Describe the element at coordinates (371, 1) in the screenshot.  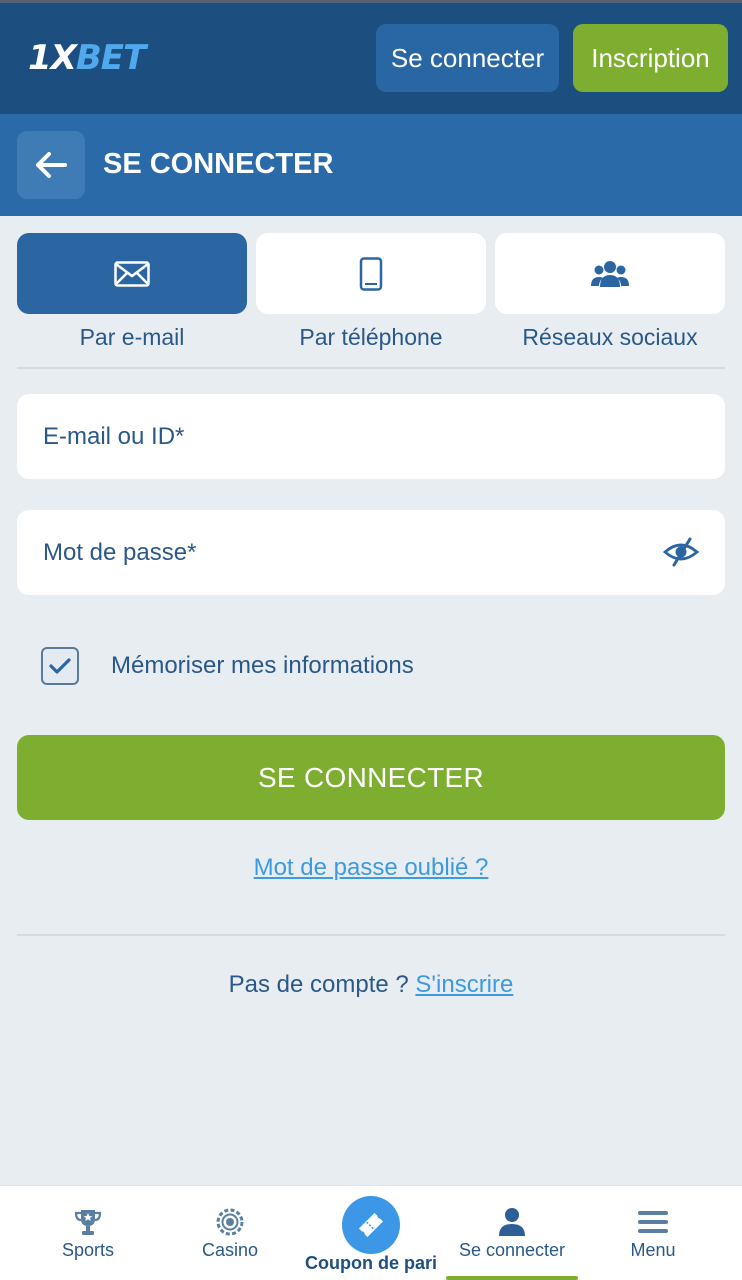
I see `status-edge` at that location.